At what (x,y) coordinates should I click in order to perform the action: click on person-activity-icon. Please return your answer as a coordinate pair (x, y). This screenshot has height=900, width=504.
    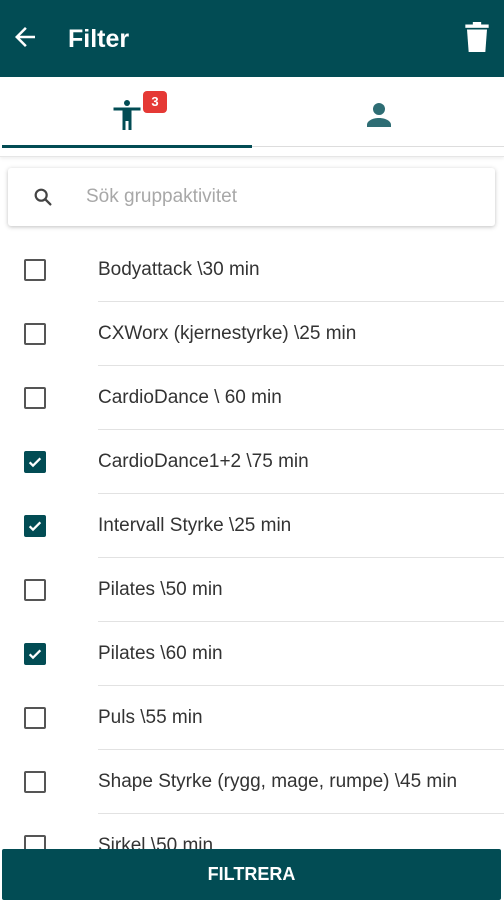
    Looking at the image, I should click on (127, 115).